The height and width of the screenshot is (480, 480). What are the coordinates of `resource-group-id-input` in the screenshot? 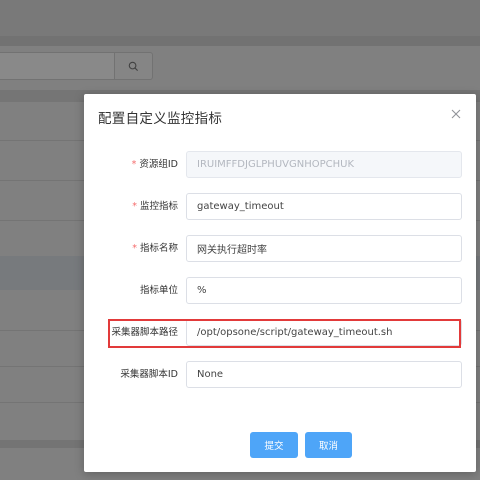 It's located at (324, 164).